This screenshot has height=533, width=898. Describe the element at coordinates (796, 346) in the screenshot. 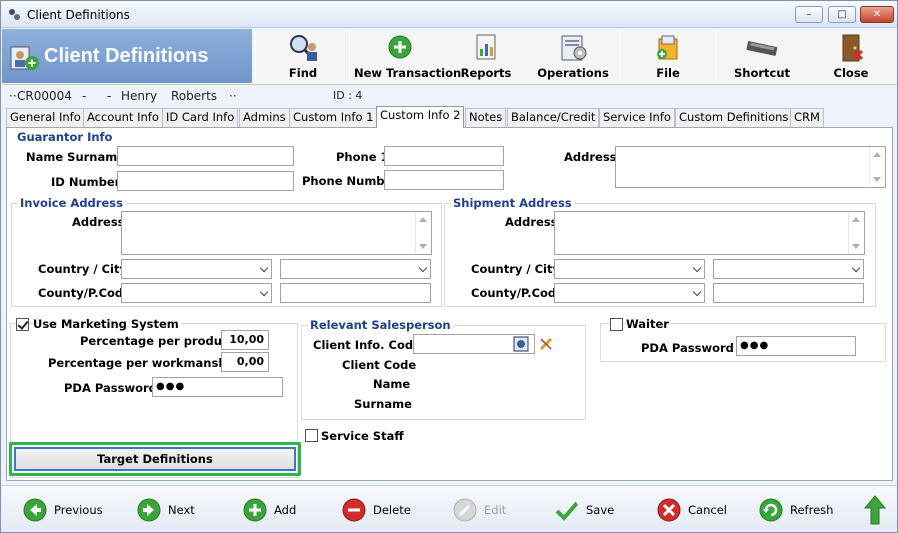

I see `waiter-pda-password-input: ●●●` at that location.